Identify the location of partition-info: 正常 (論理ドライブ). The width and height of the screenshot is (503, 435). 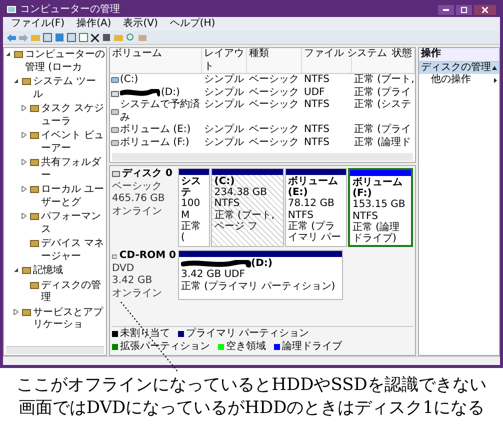
(376, 233).